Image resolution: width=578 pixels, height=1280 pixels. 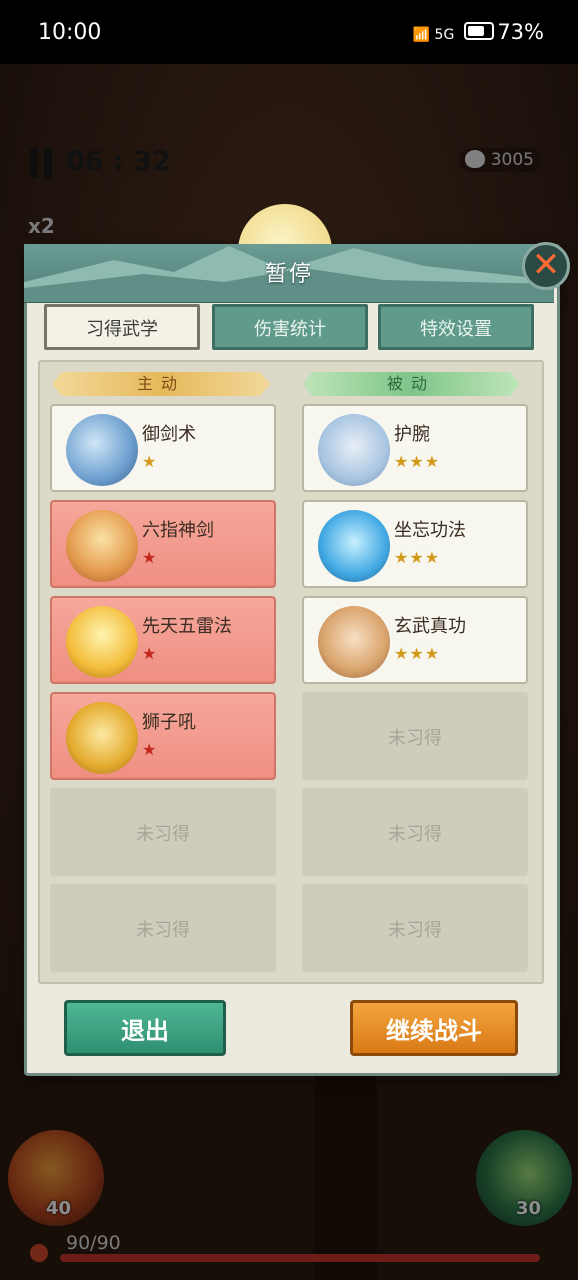 What do you see at coordinates (163, 544) in the screenshot?
I see `skill-card: 六指神剑 ★` at bounding box center [163, 544].